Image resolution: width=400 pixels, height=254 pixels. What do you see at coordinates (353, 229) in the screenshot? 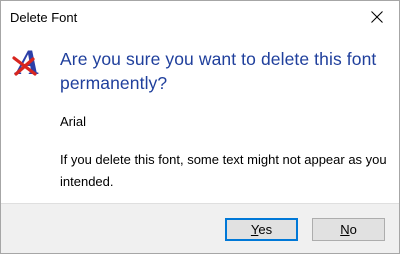
I see `no-label: o` at bounding box center [353, 229].